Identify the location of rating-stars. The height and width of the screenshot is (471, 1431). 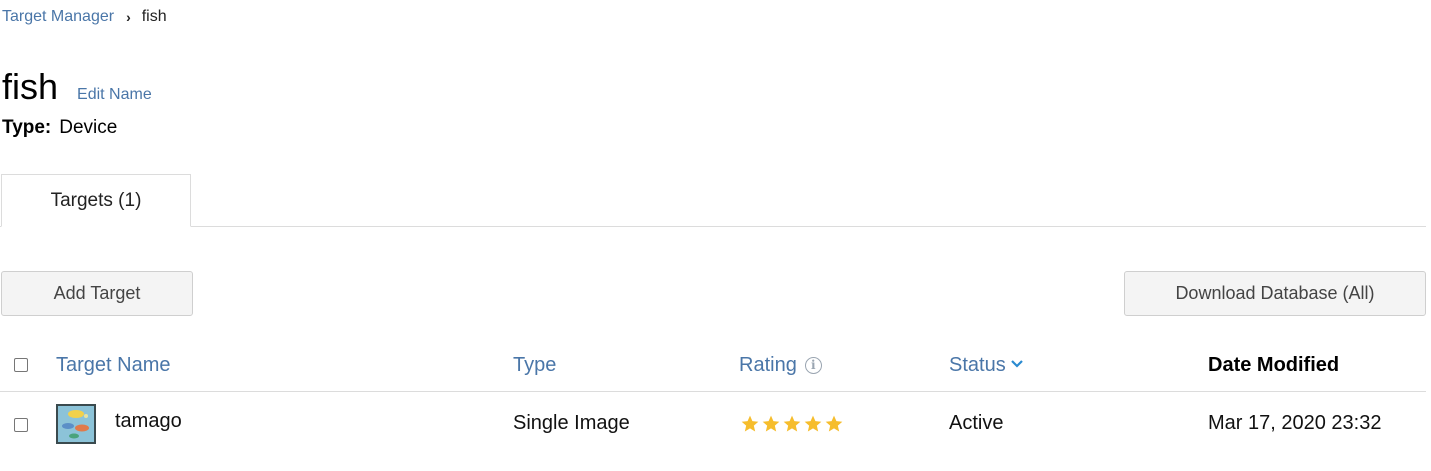
(792, 424).